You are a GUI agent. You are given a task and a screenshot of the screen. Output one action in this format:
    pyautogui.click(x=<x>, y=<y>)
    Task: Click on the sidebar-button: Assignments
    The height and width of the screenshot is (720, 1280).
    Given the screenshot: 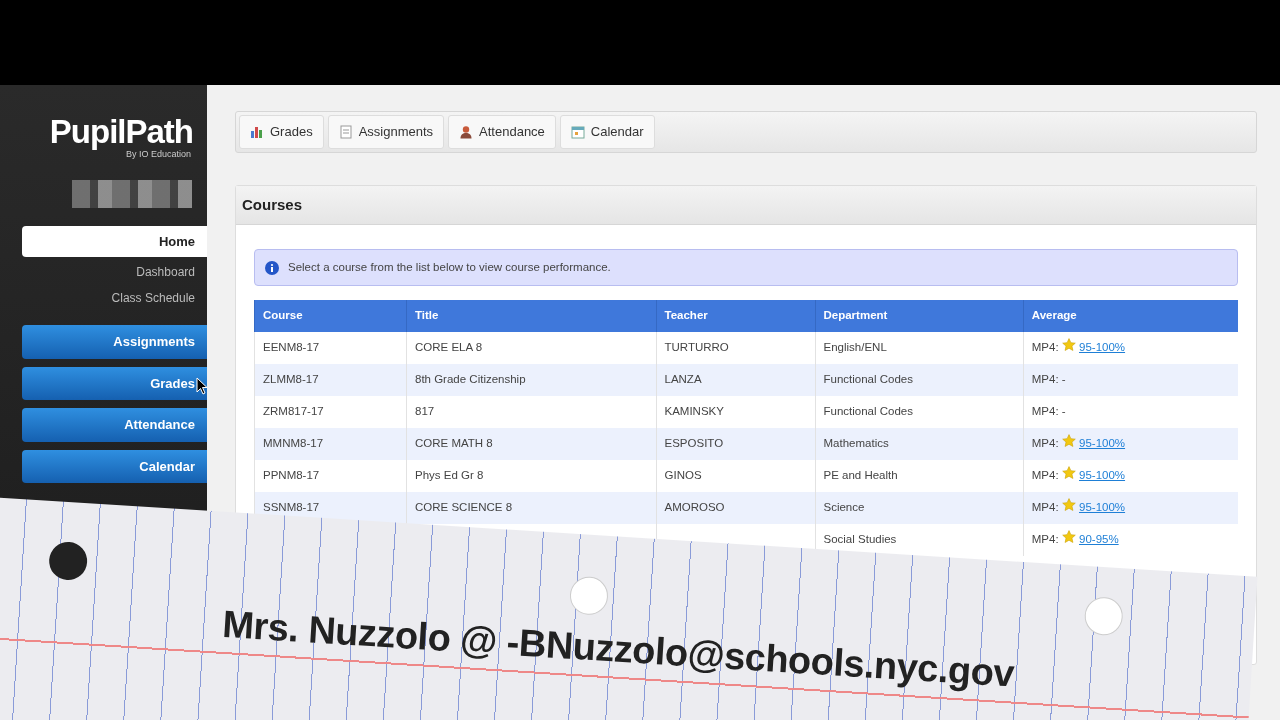 What is the action you would take?
    pyautogui.click(x=114, y=342)
    